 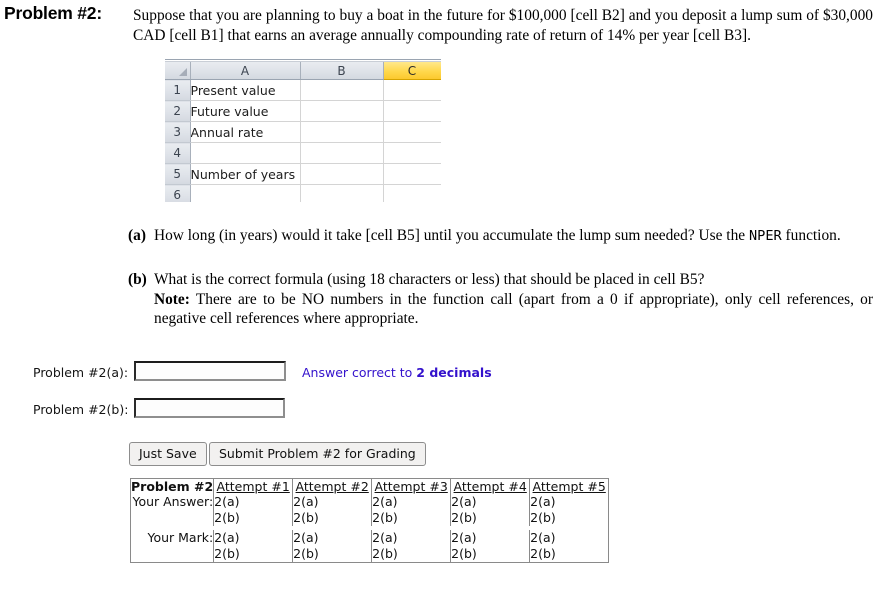 I want to click on your-answer-attempt-4-line-a: 2(a), so click(x=464, y=501).